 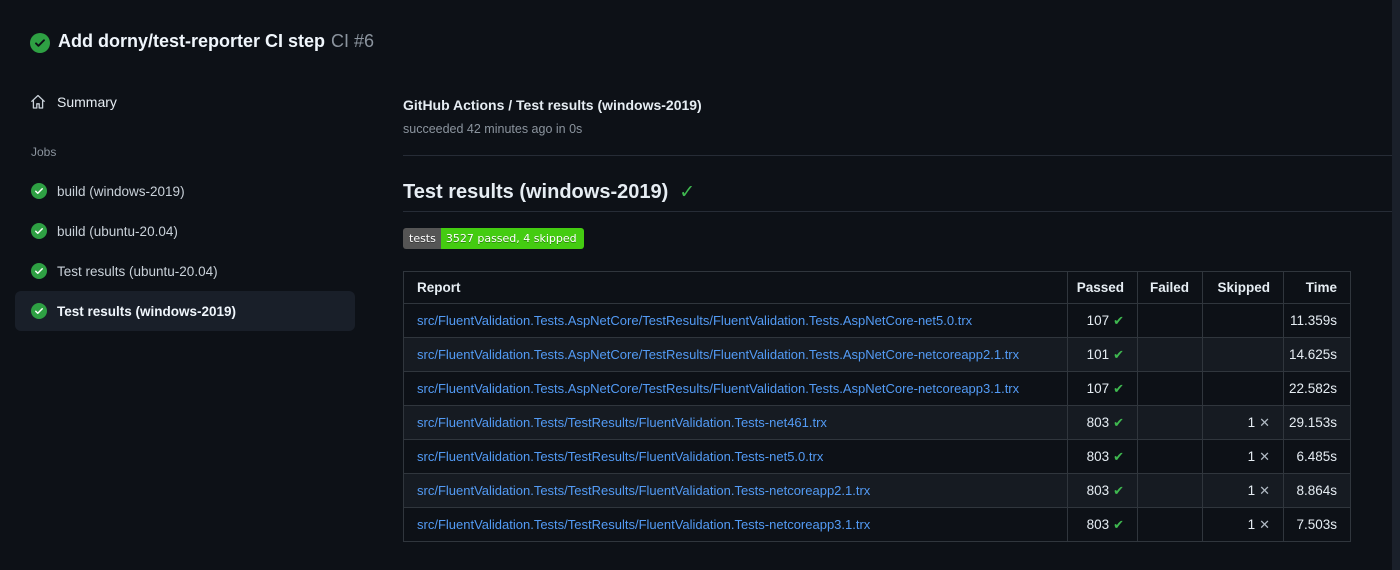 I want to click on job-item-label: Test results (windows-2019), so click(x=147, y=311).